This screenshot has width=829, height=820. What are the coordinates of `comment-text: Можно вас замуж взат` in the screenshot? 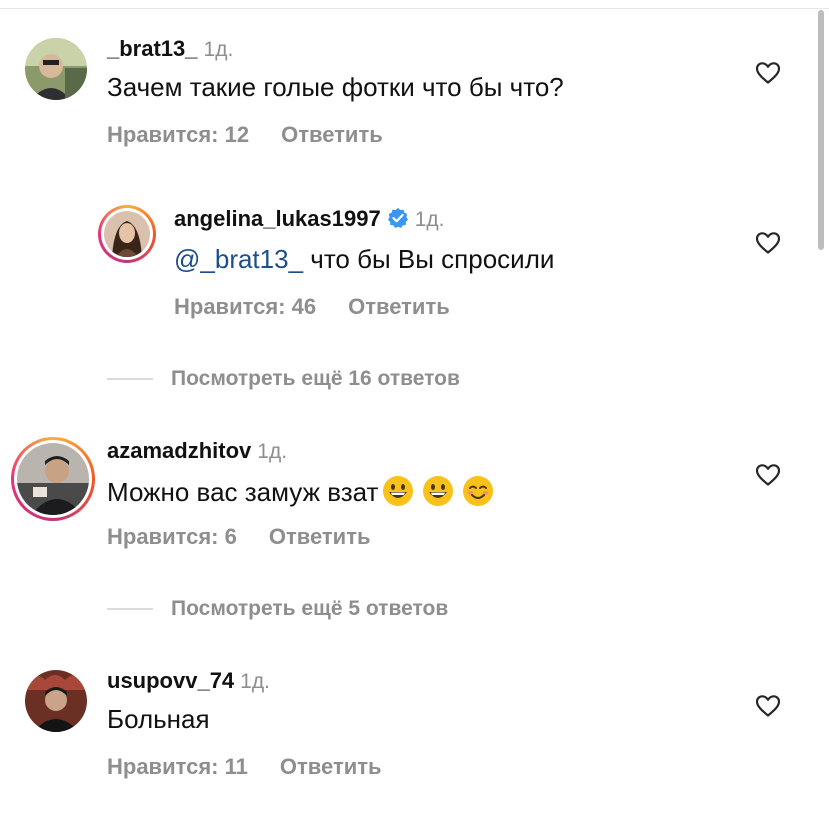 It's located at (243, 492).